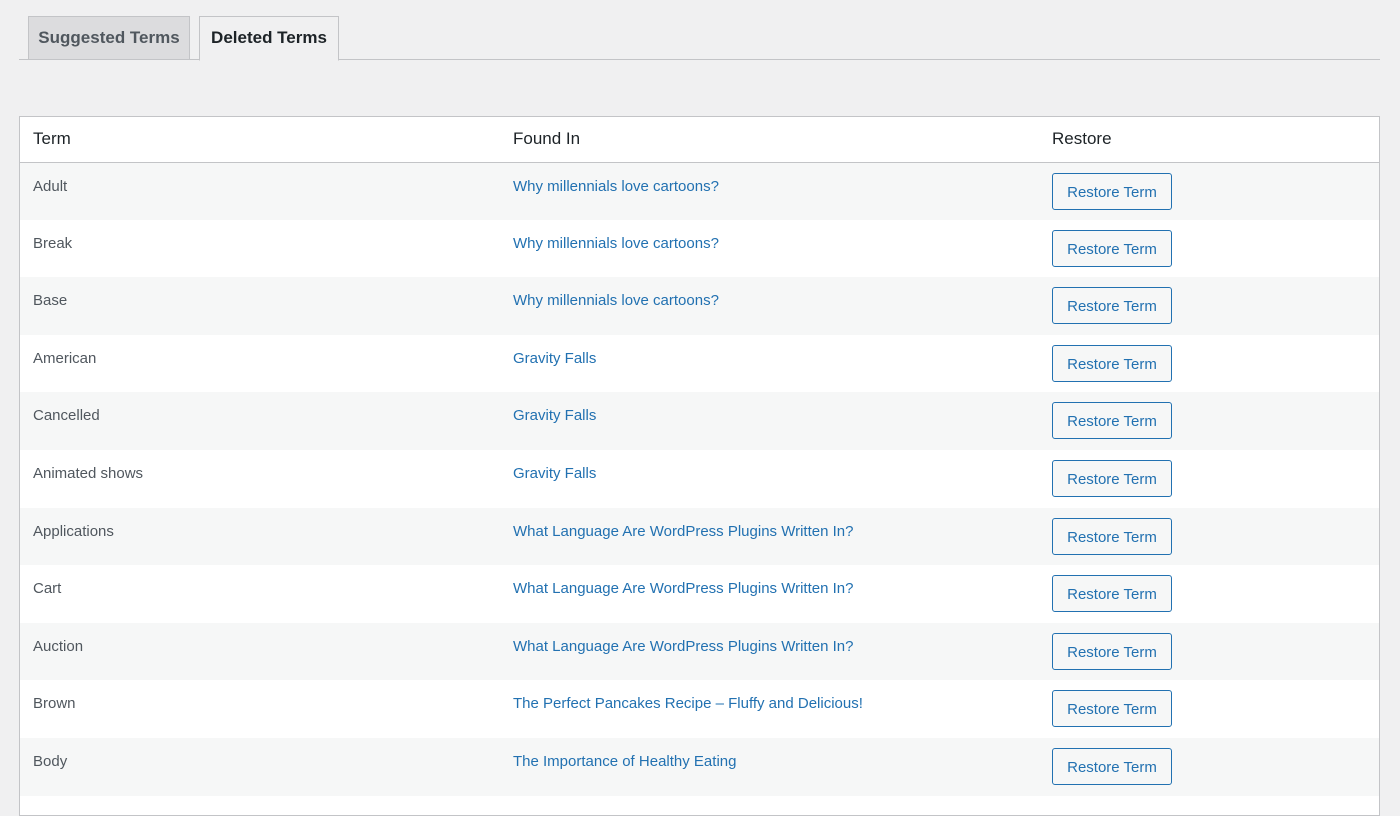 The image size is (1400, 816). I want to click on column-header-term: Term, so click(260, 140).